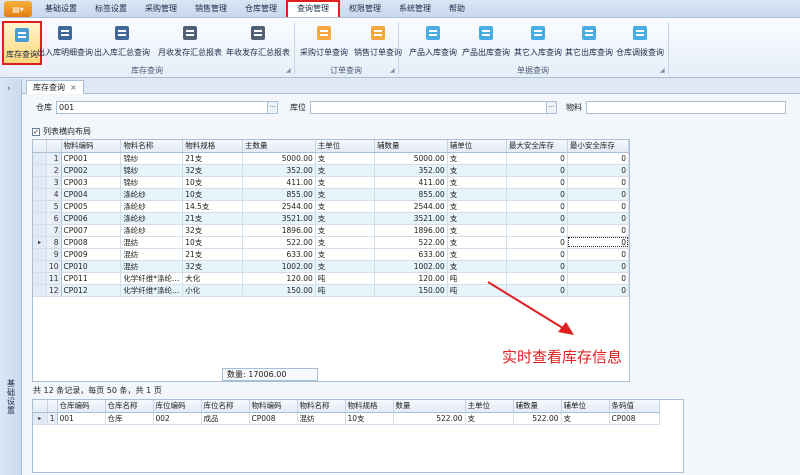  Describe the element at coordinates (640, 43) in the screenshot. I see `ribbon-button-11: 仓库调拨查询` at that location.